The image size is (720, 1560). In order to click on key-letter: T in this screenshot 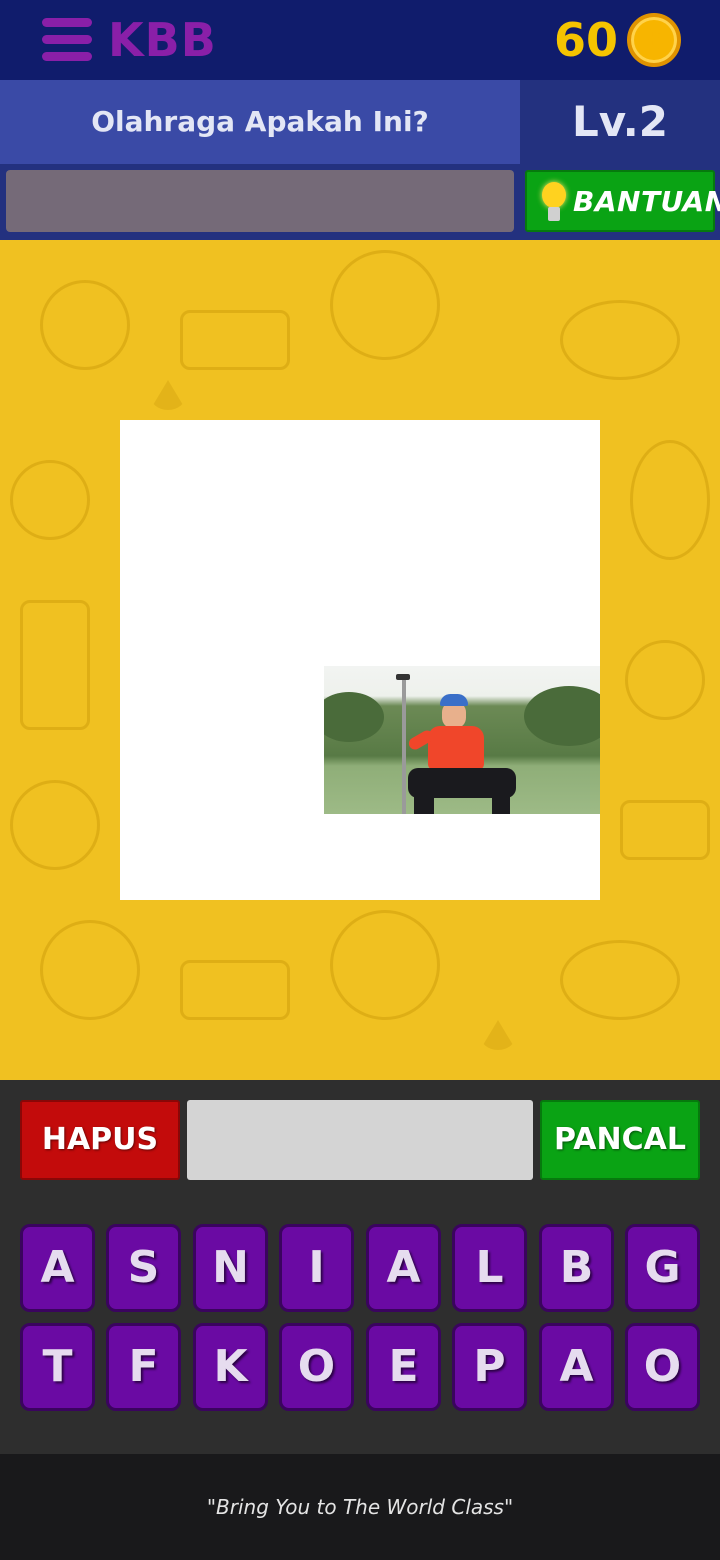, I will do `click(57, 1366)`.